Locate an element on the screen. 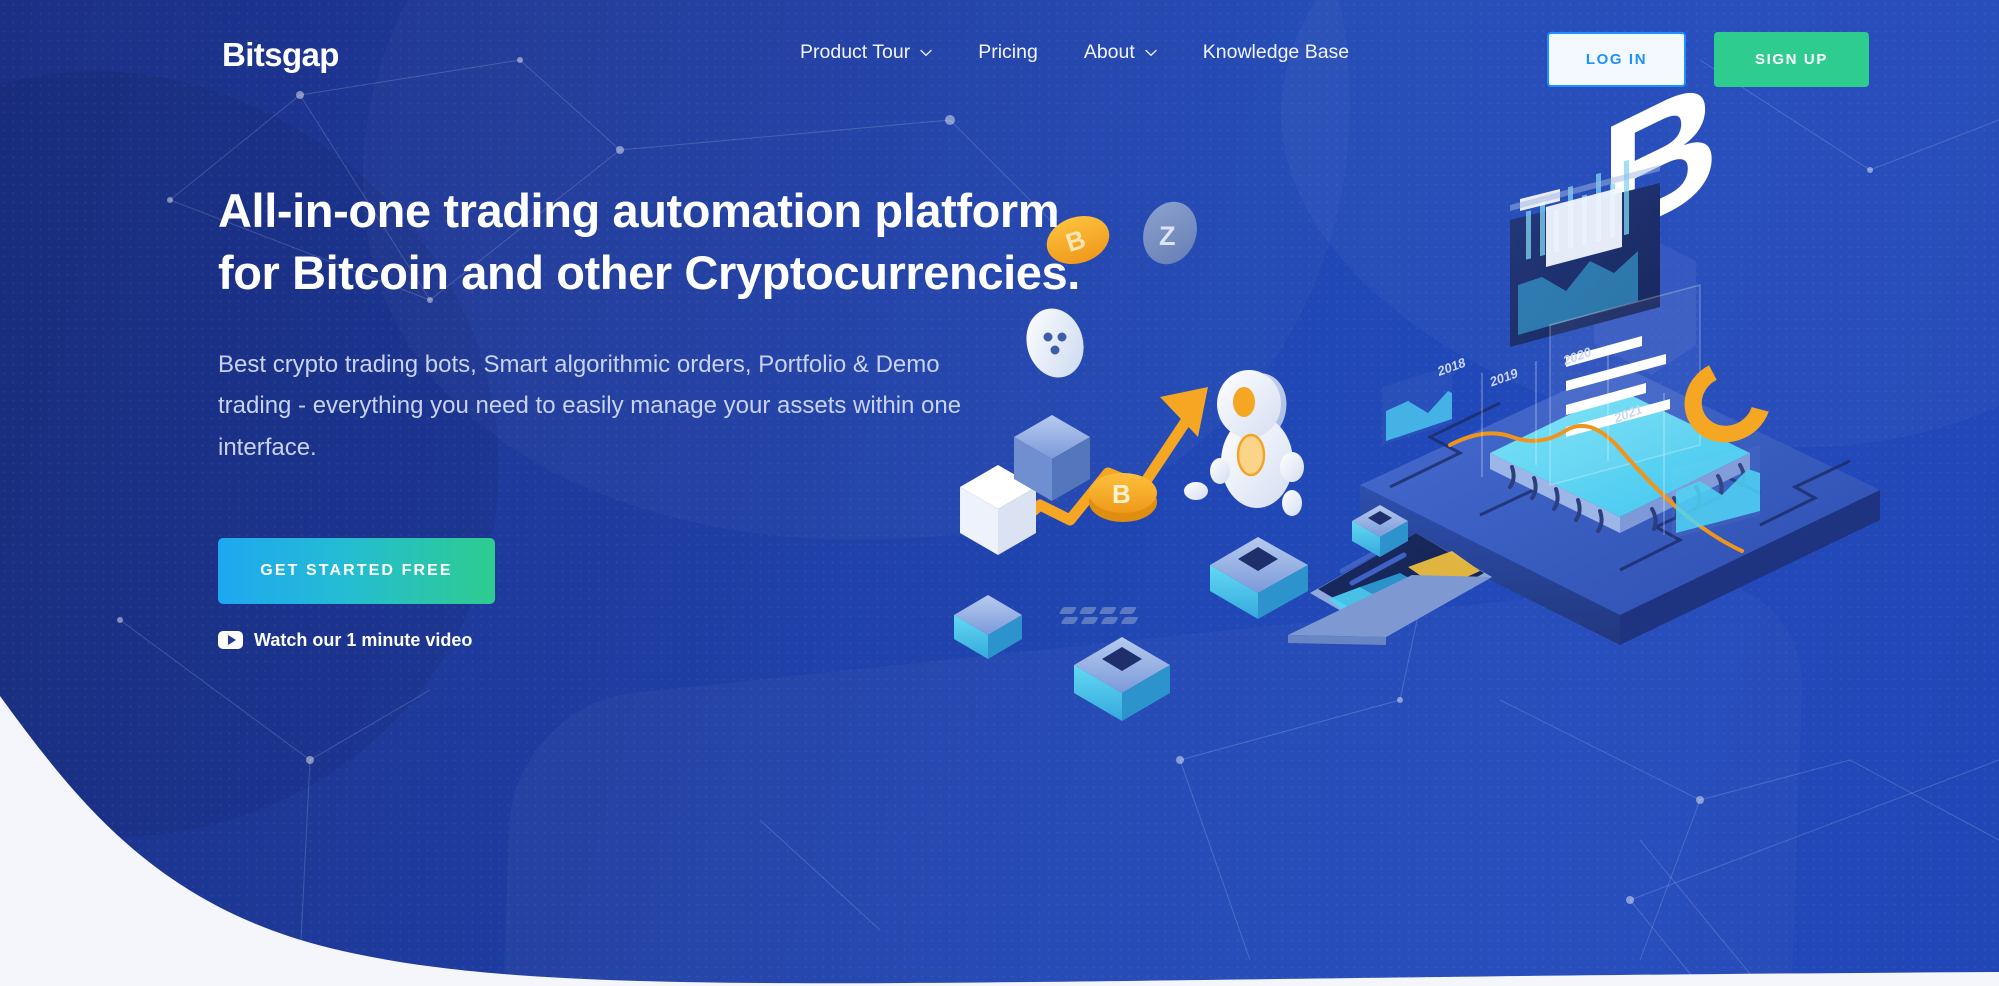 The width and height of the screenshot is (1999, 986). login-button: LOG IN is located at coordinates (1616, 59).